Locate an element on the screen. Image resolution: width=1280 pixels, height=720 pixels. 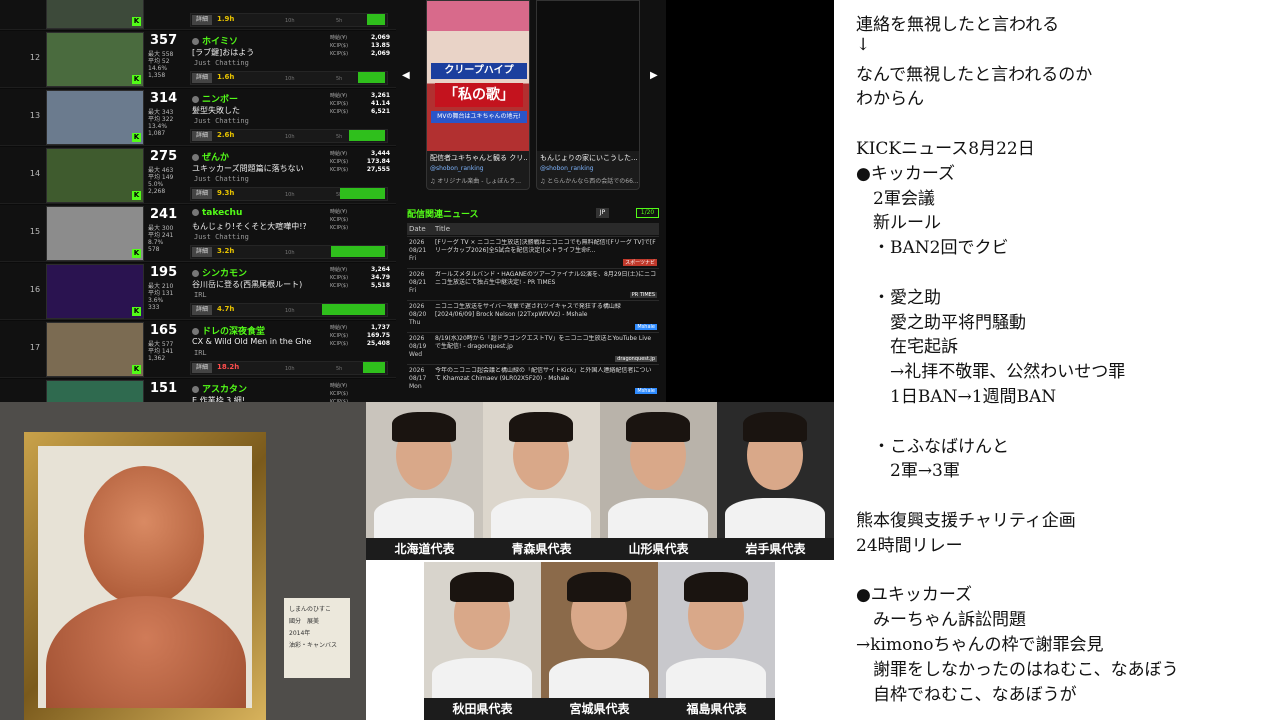
note-line: ●ユキッカーズ is located at coordinates (914, 595).